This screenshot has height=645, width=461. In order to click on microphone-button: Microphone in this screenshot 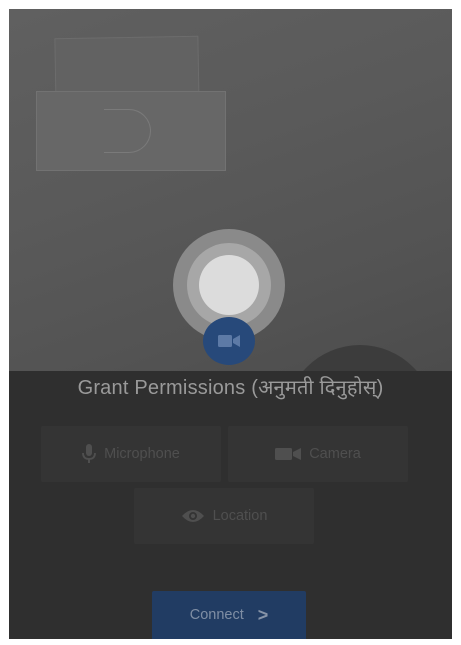, I will do `click(131, 454)`.